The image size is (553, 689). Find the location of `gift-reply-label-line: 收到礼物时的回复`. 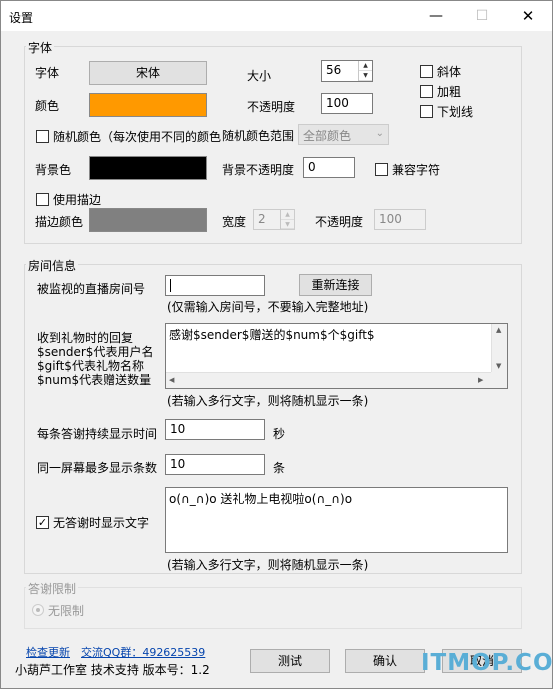

gift-reply-label-line: 收到礼物时的回复 is located at coordinates (85, 338).